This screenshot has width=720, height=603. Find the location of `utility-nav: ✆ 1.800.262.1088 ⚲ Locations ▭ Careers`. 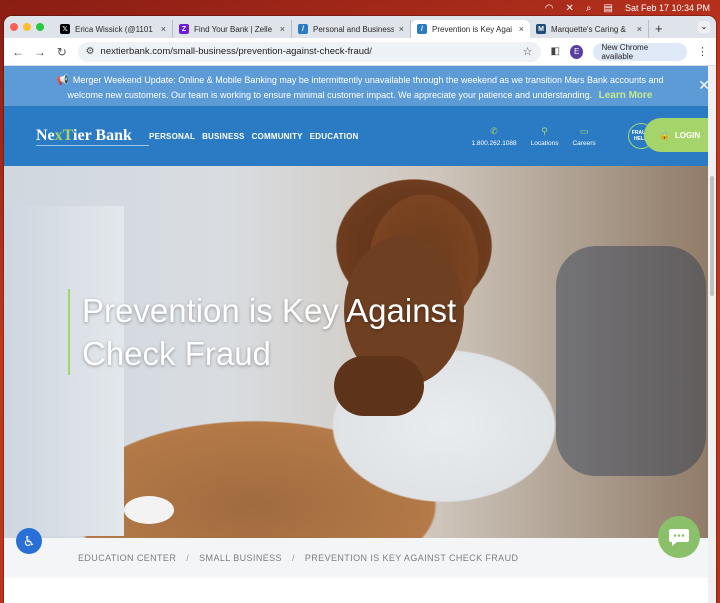

utility-nav: ✆ 1.800.262.1088 ⚲ Locations ▭ Careers is located at coordinates (533, 136).